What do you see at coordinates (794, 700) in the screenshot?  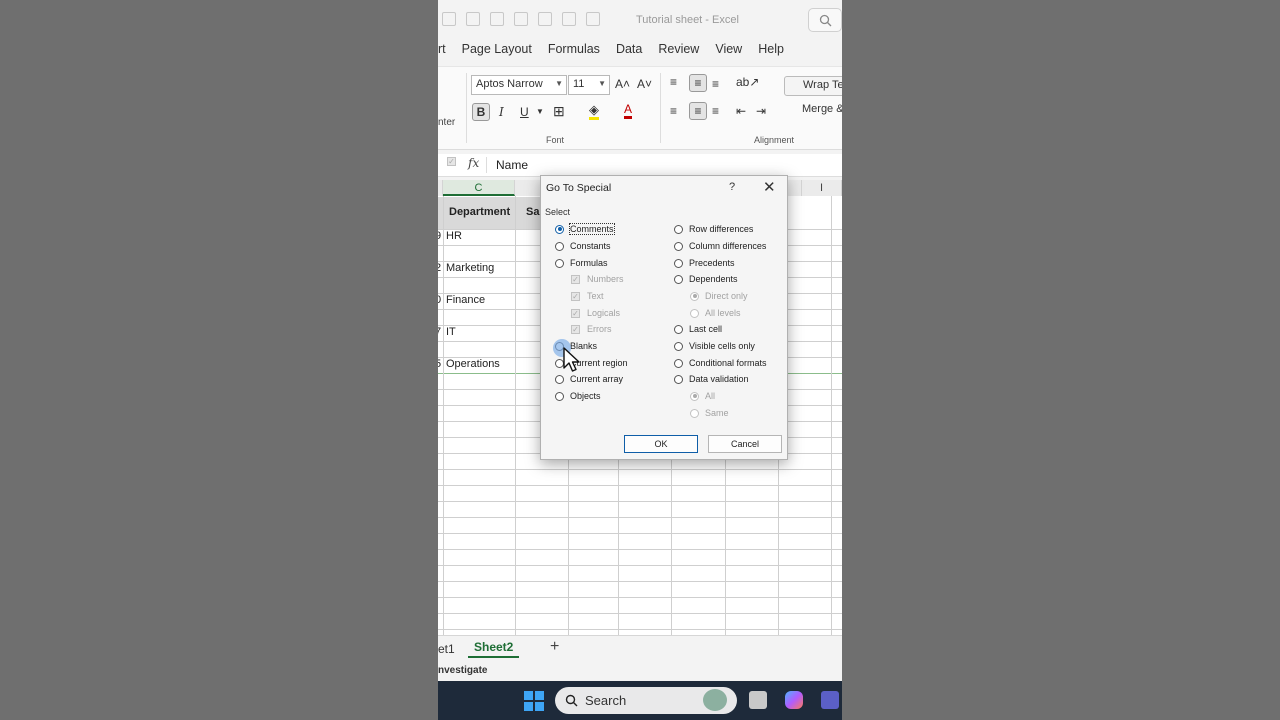 I see `copilot-icon` at bounding box center [794, 700].